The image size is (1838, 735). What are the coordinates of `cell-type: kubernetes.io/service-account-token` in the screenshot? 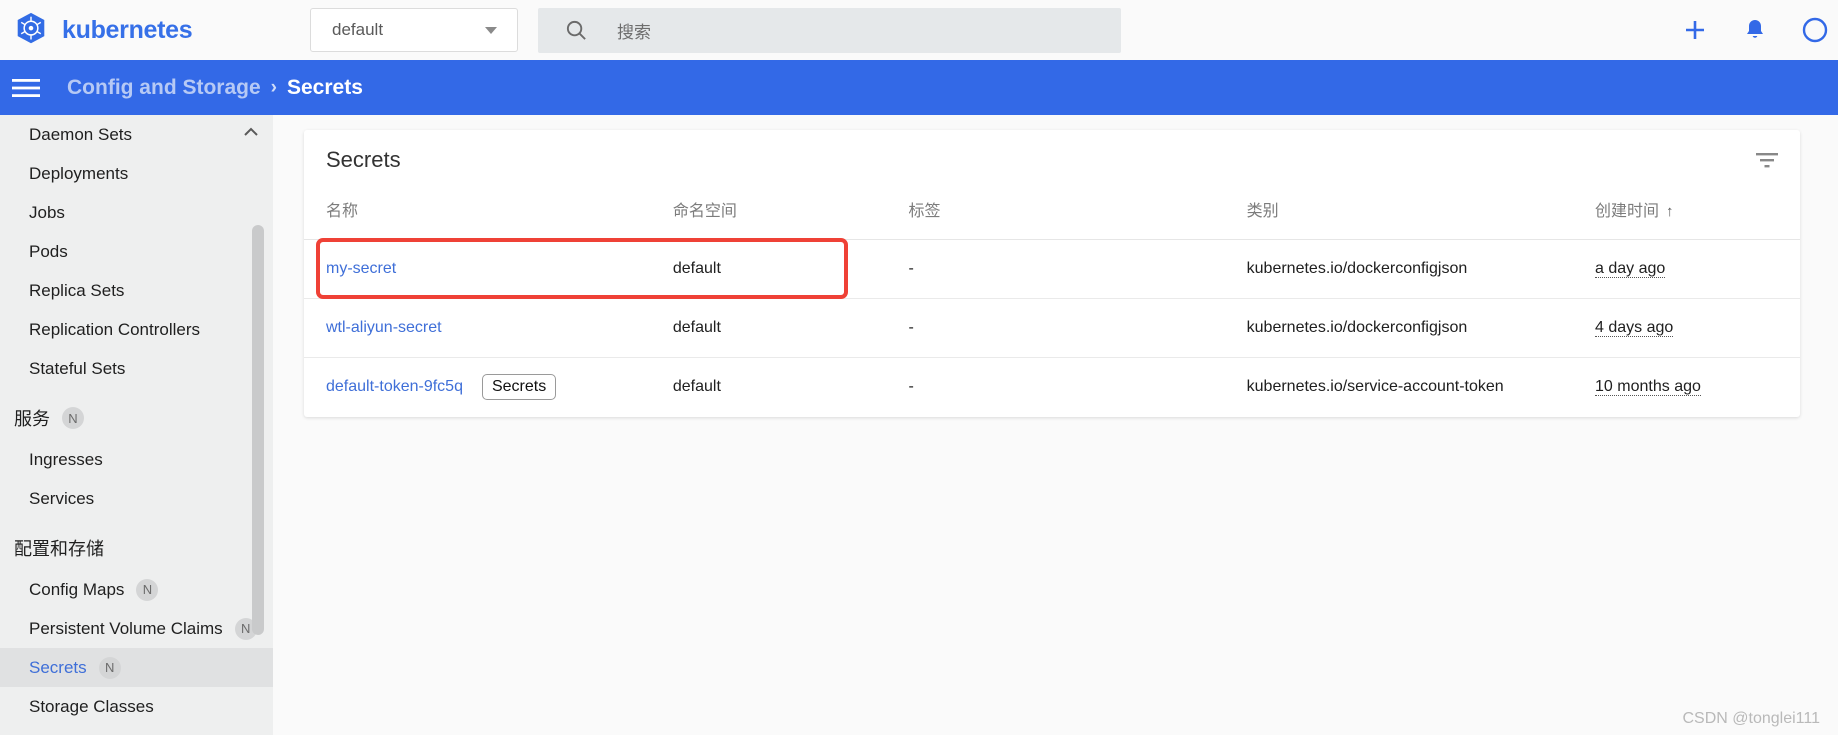 It's located at (1375, 387).